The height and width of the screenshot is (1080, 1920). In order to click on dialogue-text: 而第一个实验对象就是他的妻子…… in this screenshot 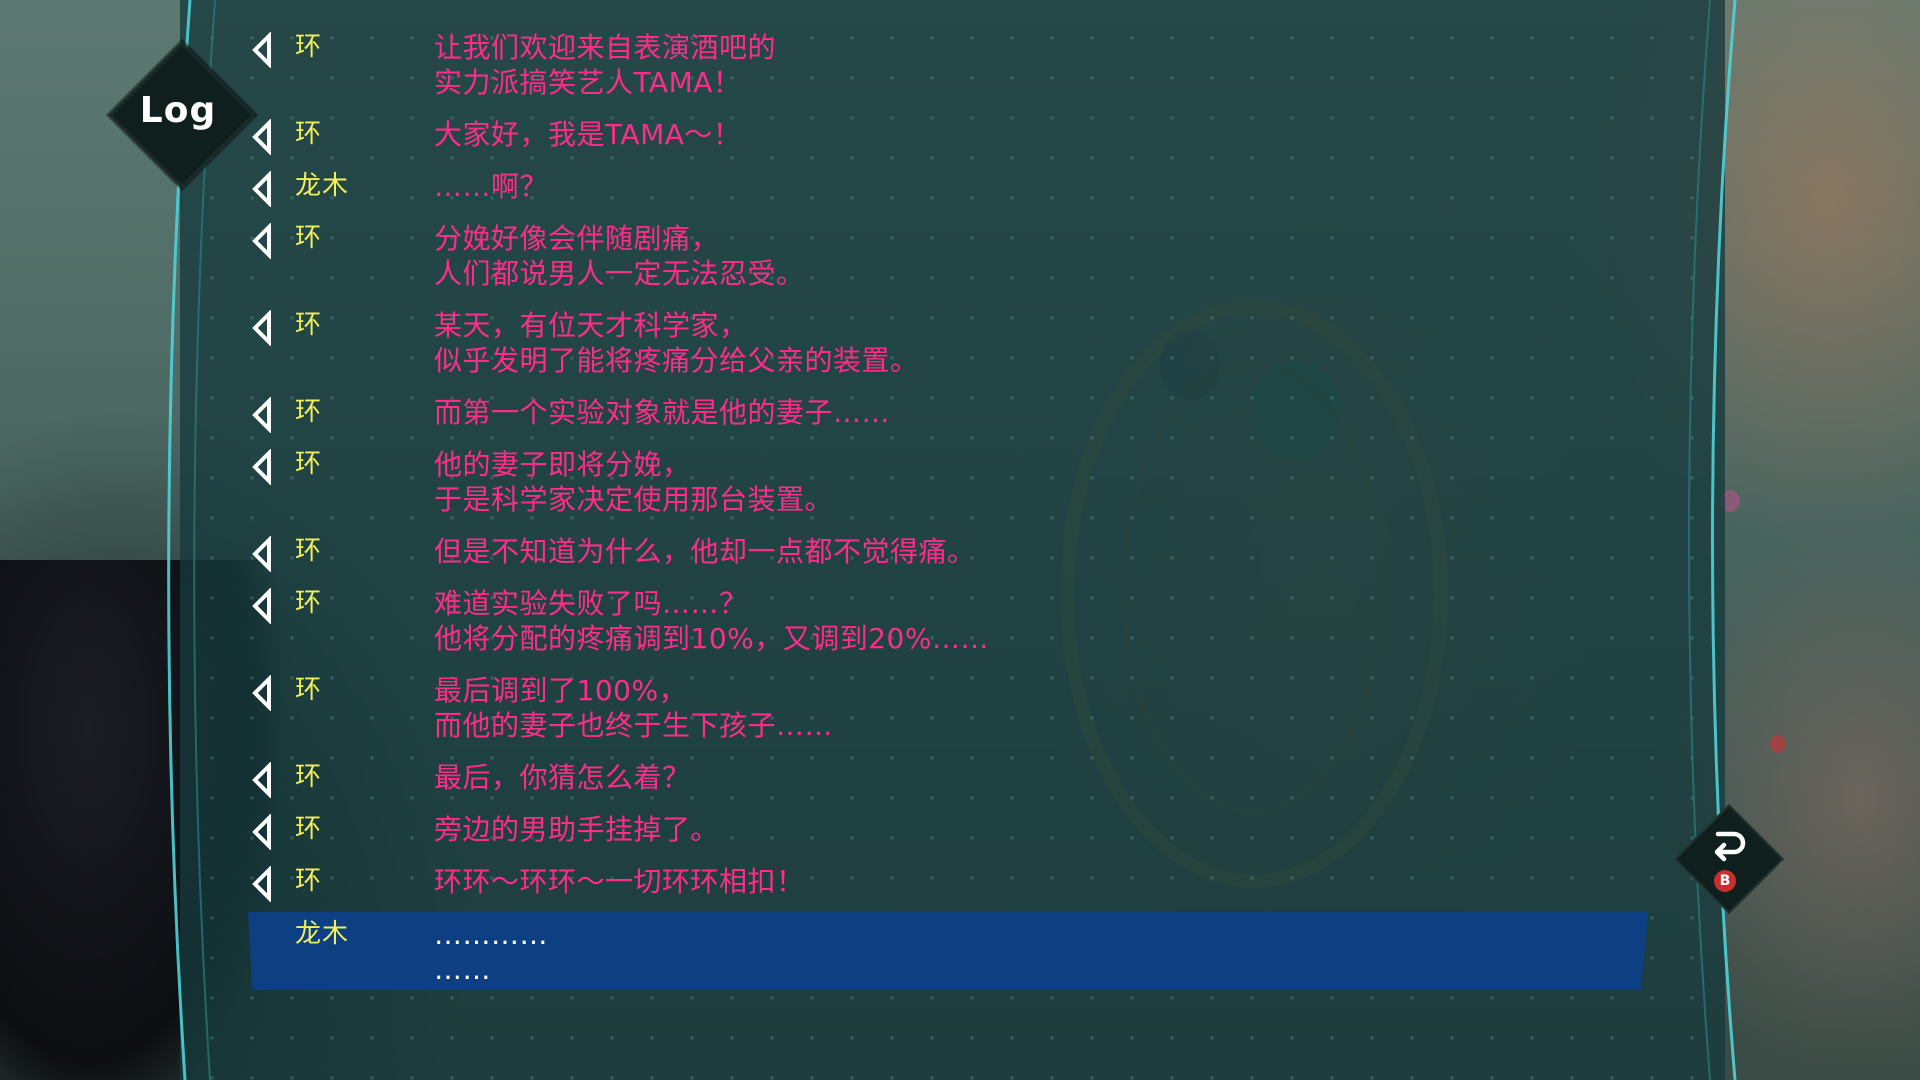, I will do `click(662, 412)`.